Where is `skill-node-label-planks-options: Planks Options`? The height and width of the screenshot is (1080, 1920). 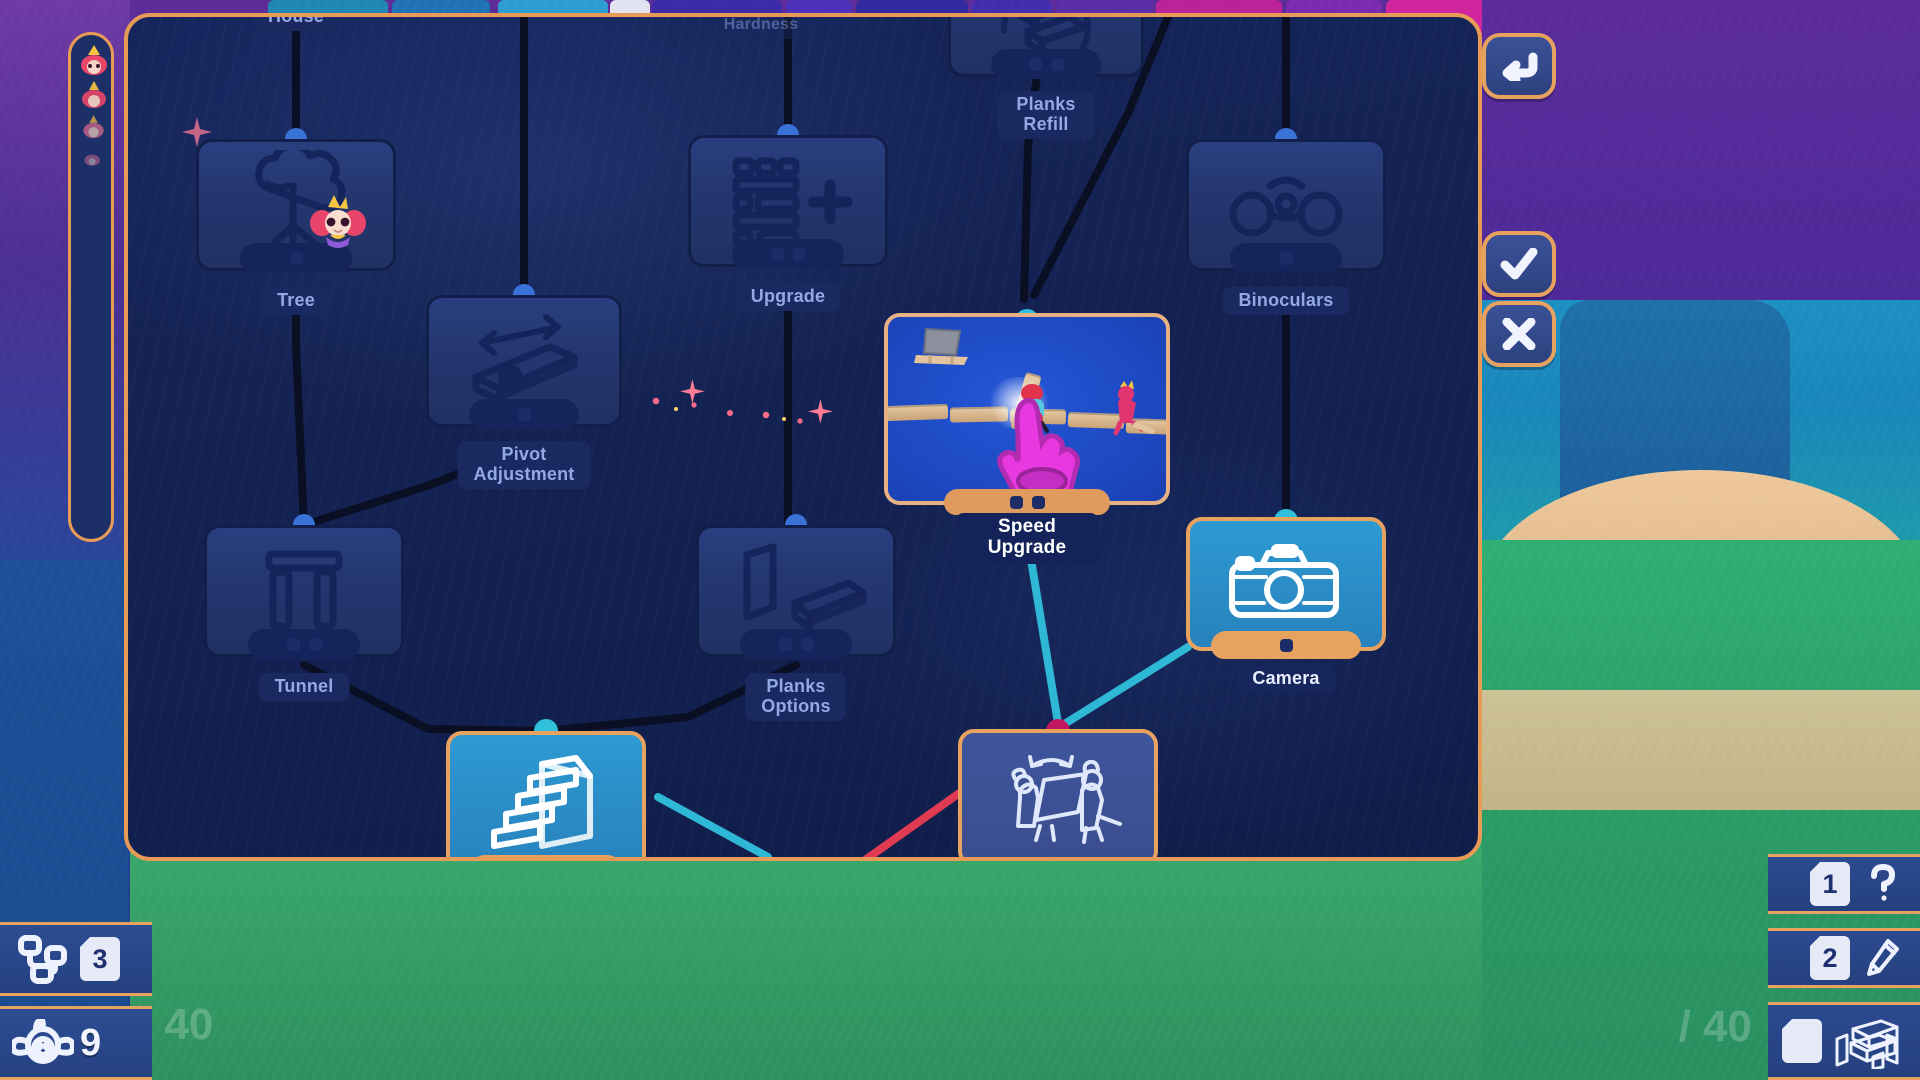 skill-node-label-planks-options: Planks Options is located at coordinates (796, 697).